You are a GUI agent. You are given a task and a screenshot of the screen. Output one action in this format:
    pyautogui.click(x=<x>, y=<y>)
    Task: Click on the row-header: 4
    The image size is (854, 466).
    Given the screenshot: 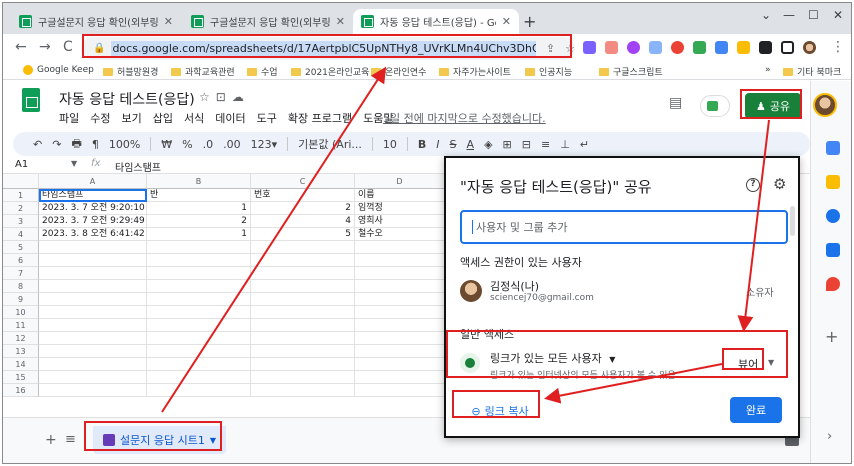 What is the action you would take?
    pyautogui.click(x=21, y=234)
    